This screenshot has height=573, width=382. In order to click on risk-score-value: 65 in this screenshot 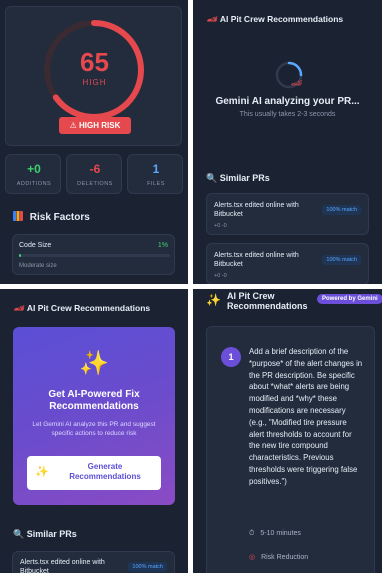, I will do `click(94, 62)`.